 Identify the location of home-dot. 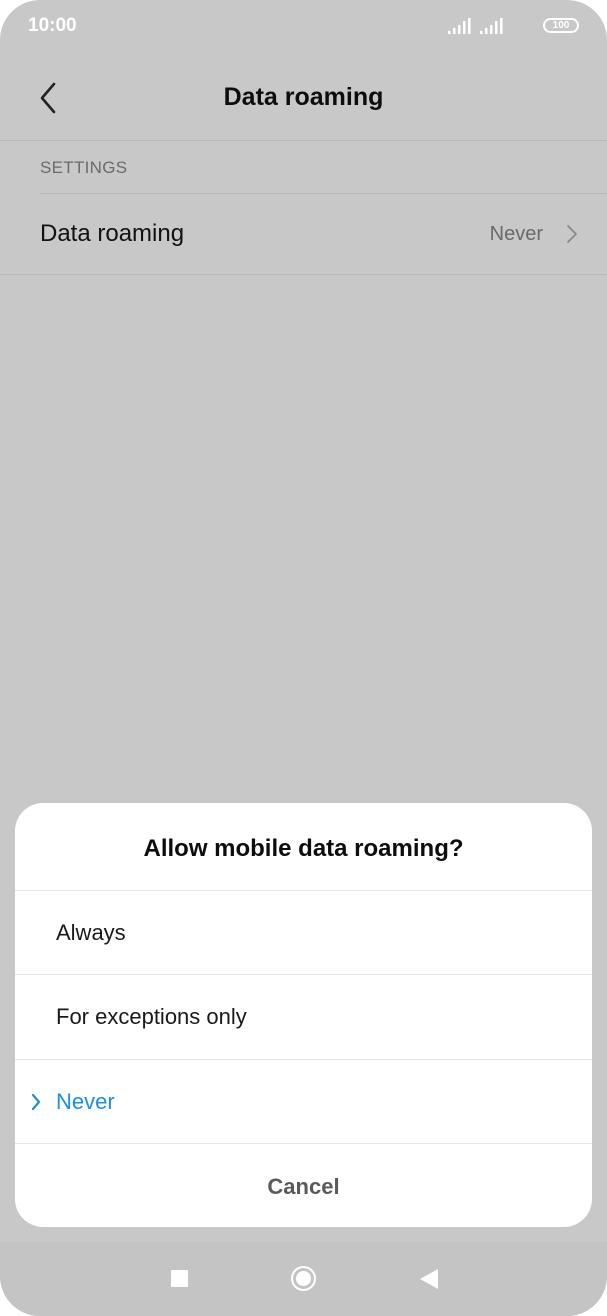
(303, 1278).